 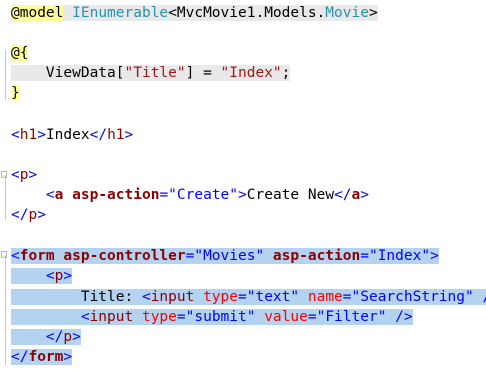 I want to click on code-line: <input type="submit" value="Filter" />, so click(x=212, y=317).